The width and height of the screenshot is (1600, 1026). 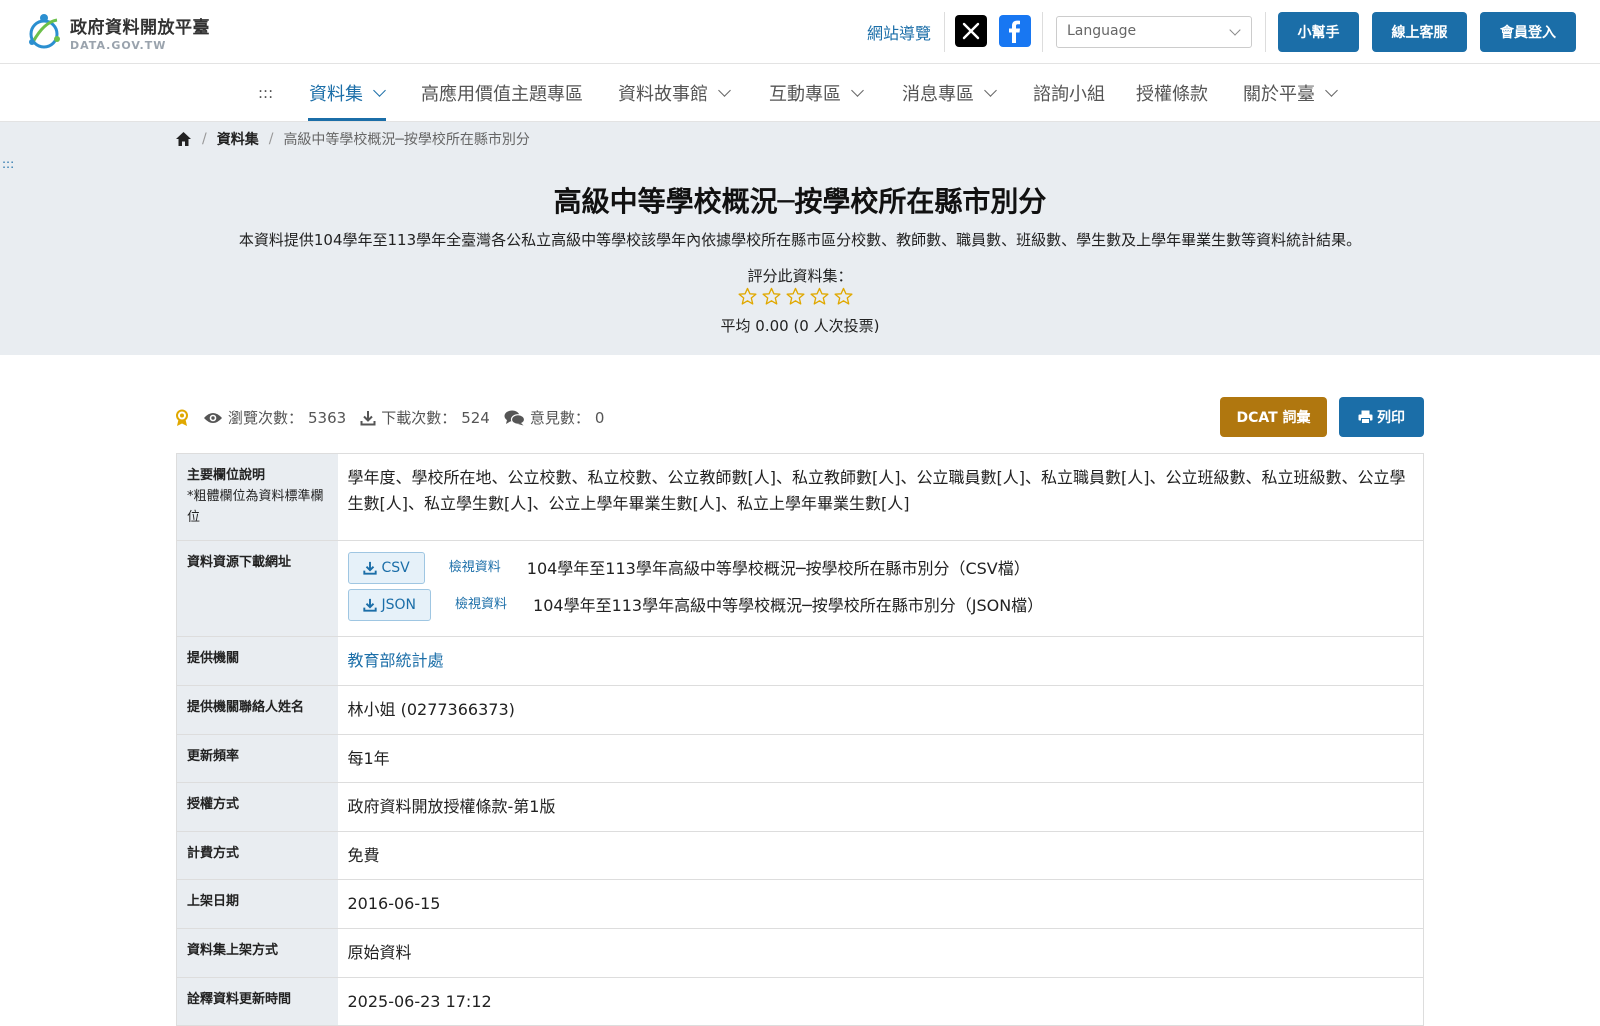 What do you see at coordinates (257, 709) in the screenshot?
I see `row-label: 提供機關聯絡人姓名` at bounding box center [257, 709].